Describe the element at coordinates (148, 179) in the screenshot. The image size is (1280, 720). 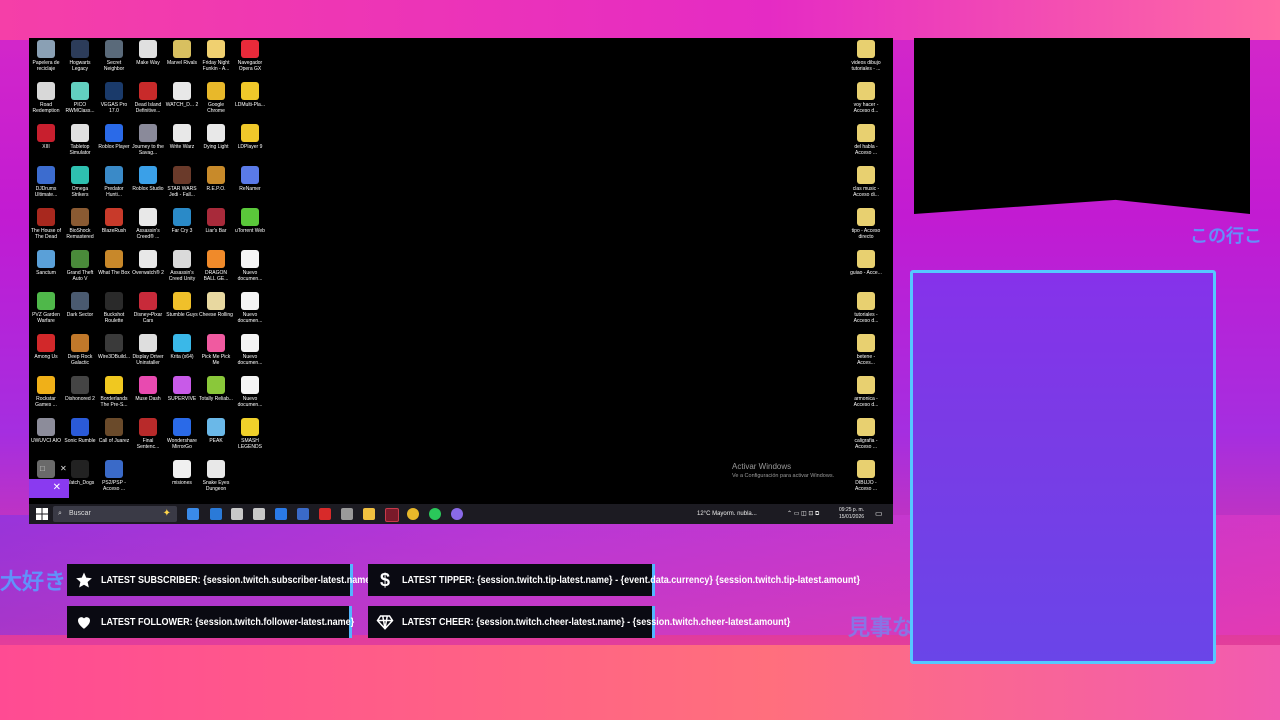
I see `desktop-icon: Roblox Studio` at that location.